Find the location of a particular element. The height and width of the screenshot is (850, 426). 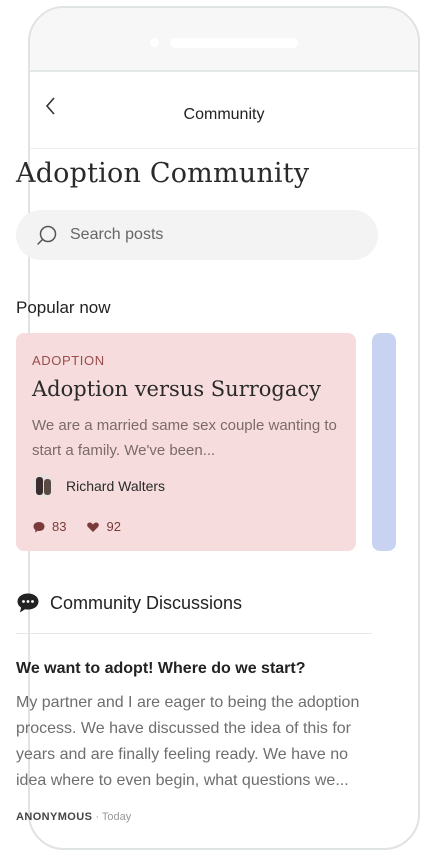

camera-dot is located at coordinates (154, 42).